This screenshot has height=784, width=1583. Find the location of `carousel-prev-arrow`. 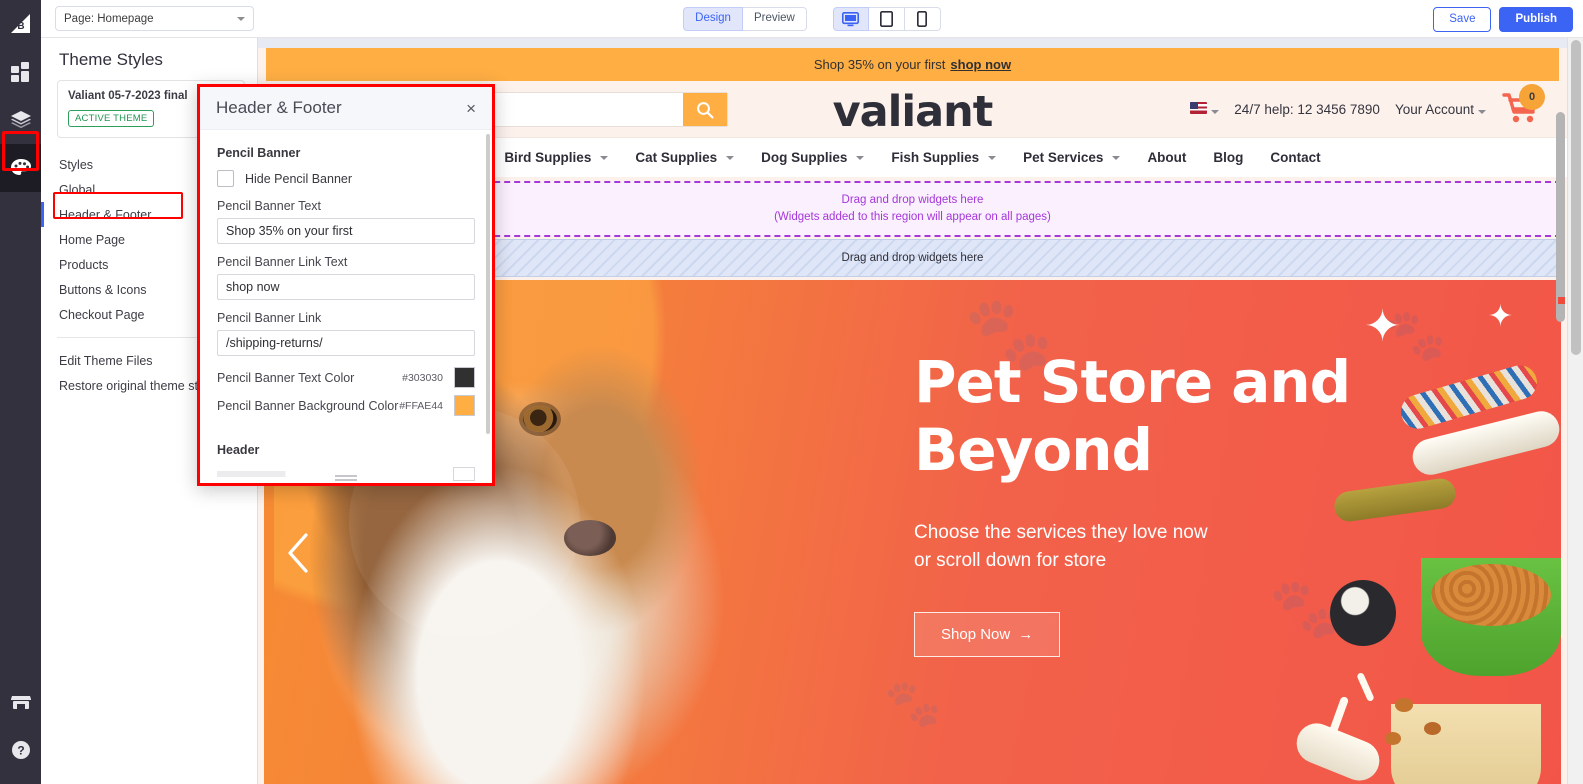

carousel-prev-arrow is located at coordinates (299, 553).